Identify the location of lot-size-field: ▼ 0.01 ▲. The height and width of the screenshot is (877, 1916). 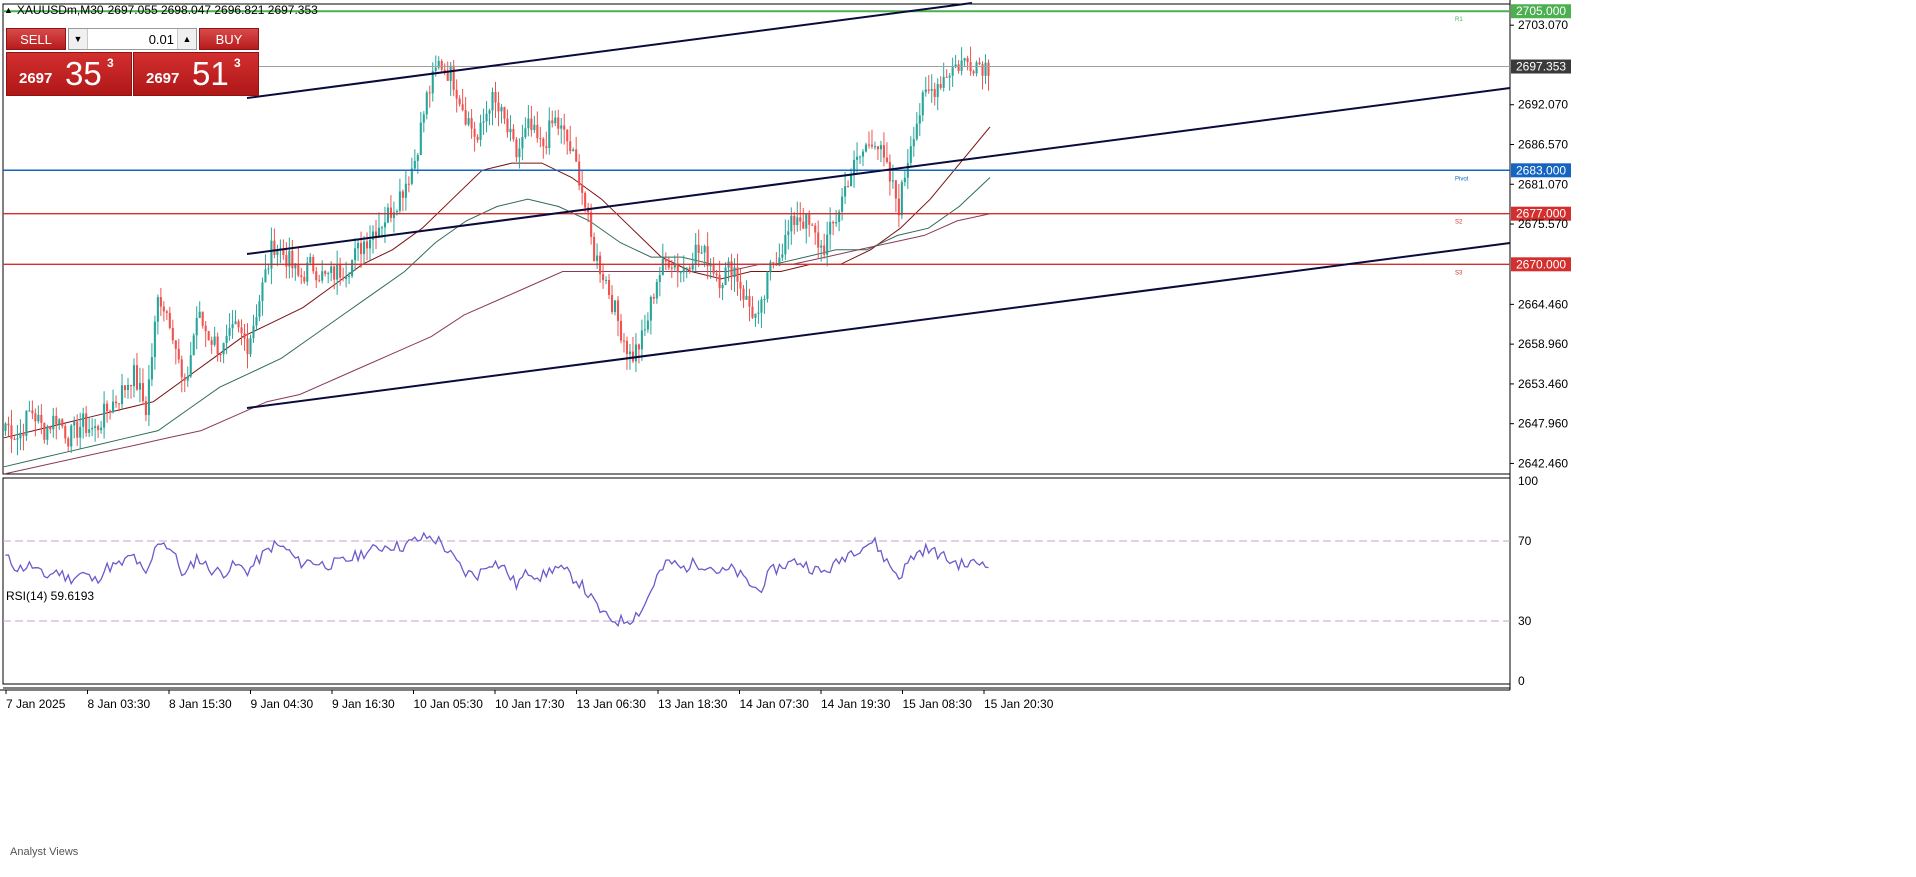
(132, 39).